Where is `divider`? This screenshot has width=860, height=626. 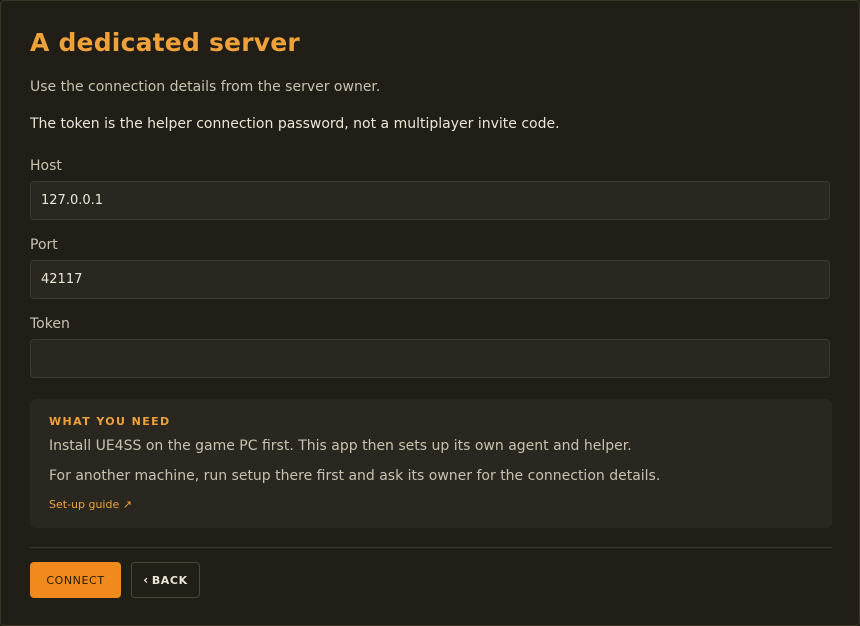
divider is located at coordinates (431, 547).